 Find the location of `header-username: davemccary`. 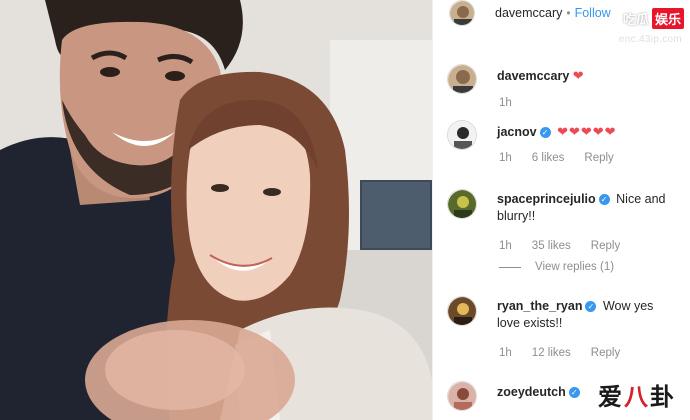

header-username: davemccary is located at coordinates (528, 13).